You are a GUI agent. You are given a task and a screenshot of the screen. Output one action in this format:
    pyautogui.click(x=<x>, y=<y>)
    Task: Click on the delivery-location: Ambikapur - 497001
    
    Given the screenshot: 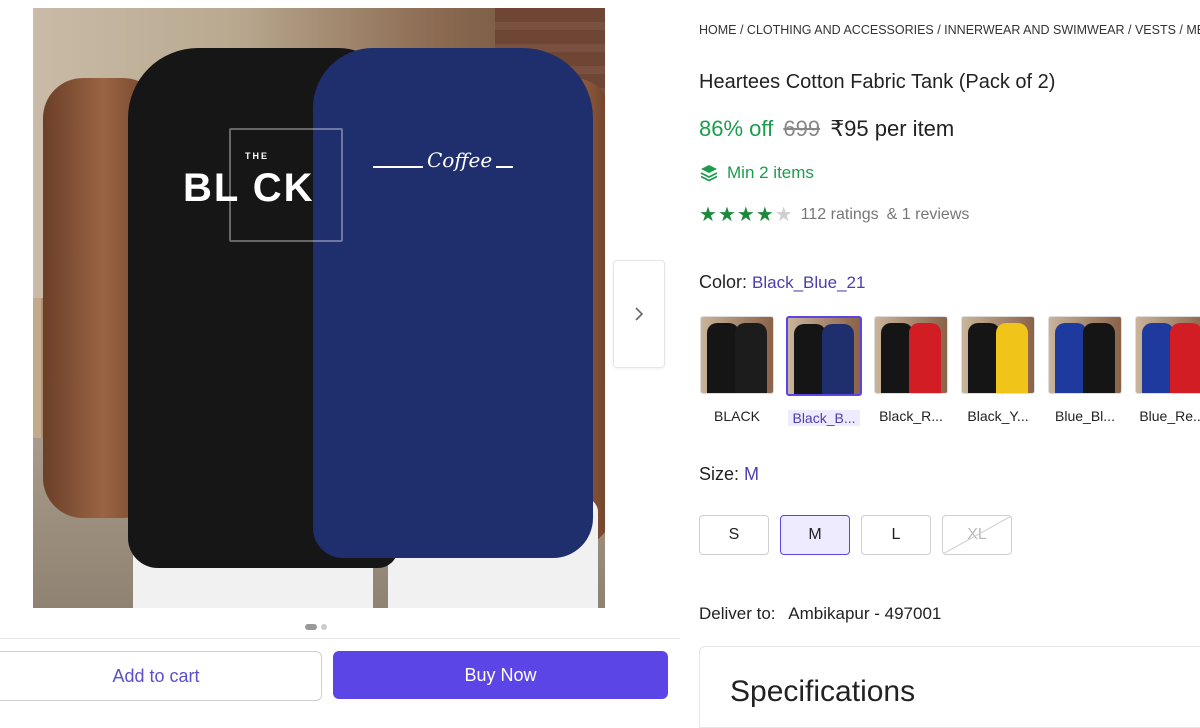 What is the action you would take?
    pyautogui.click(x=865, y=613)
    